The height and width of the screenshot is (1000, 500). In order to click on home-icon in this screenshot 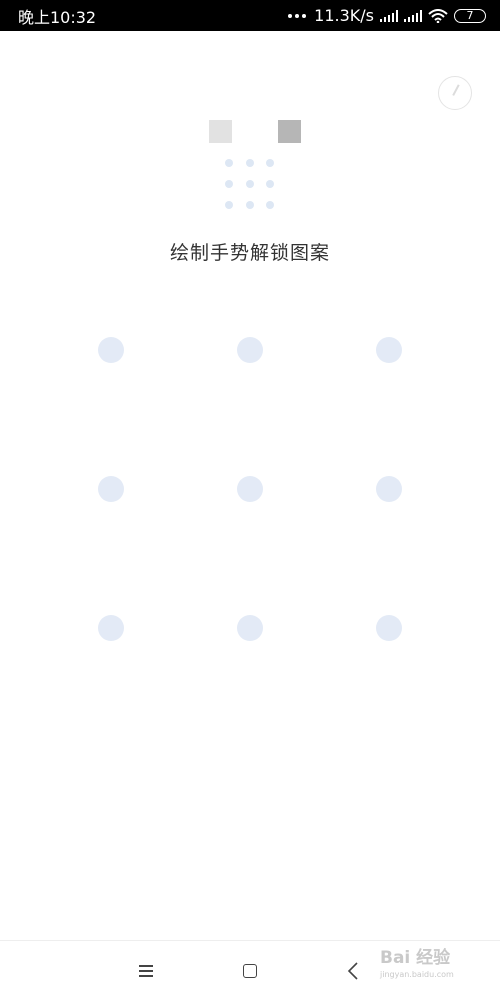, I will do `click(250, 971)`.